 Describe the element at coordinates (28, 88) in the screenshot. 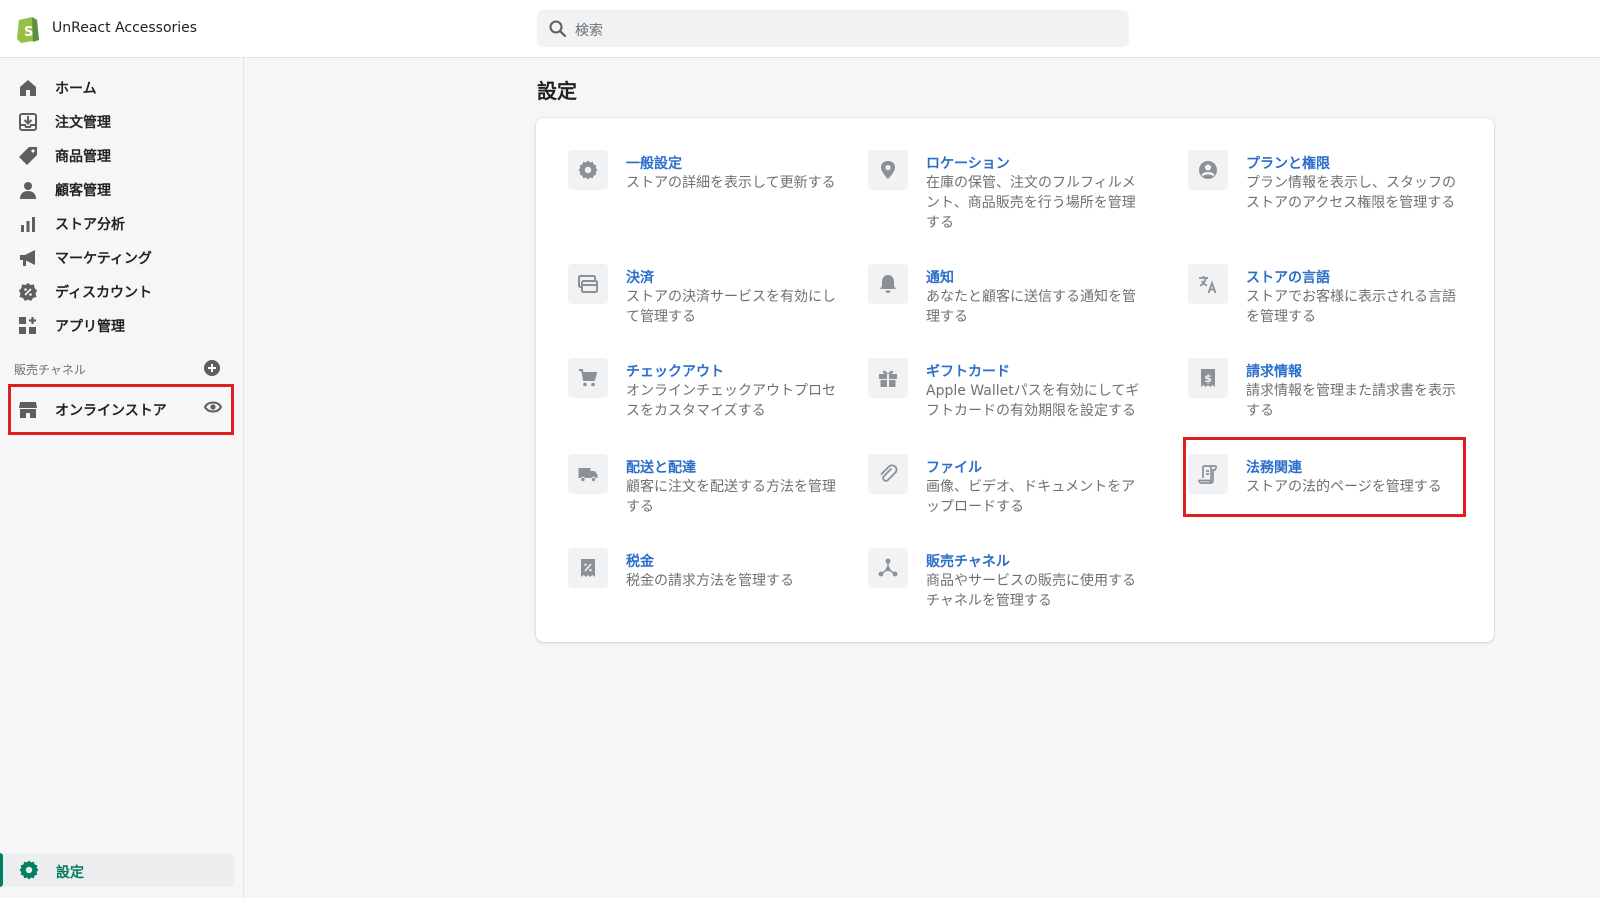

I see `home-icon` at that location.